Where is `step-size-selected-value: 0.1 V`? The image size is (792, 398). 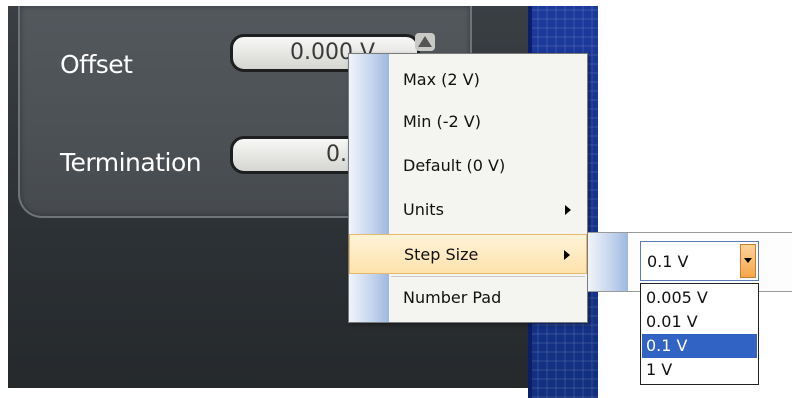
step-size-selected-value: 0.1 V is located at coordinates (668, 261).